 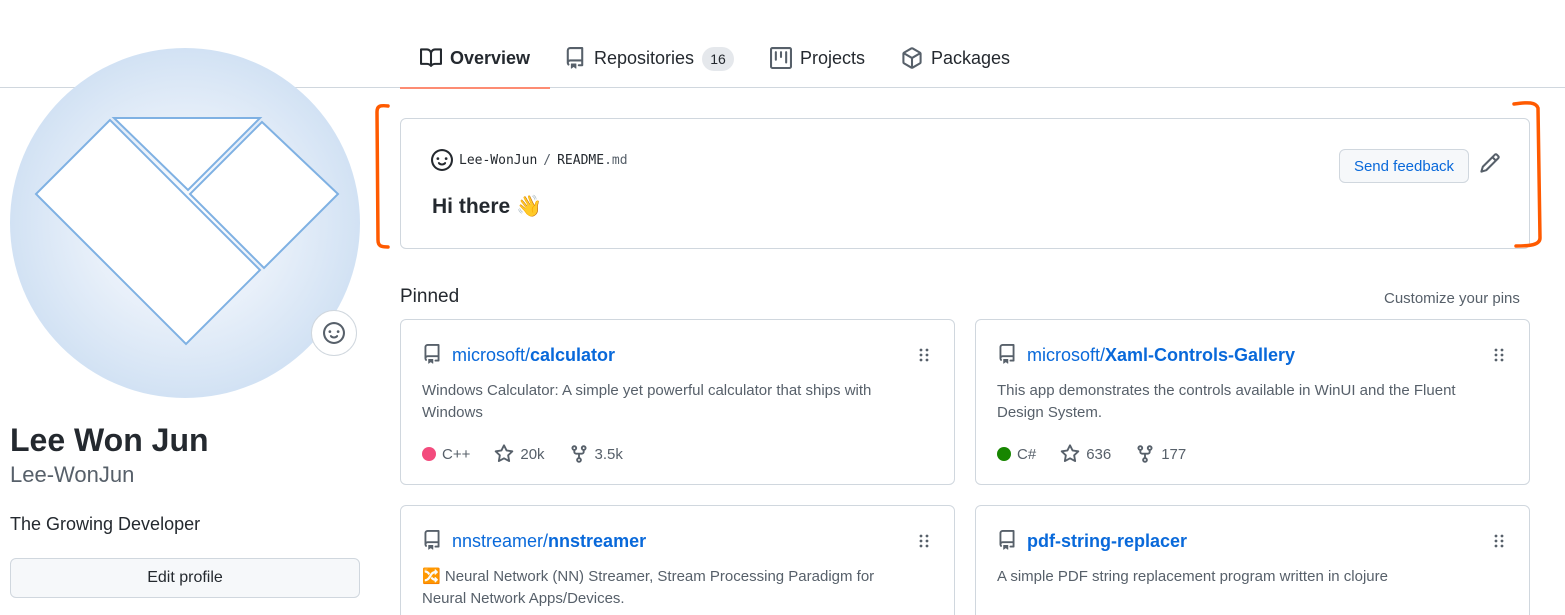 What do you see at coordinates (456, 454) in the screenshot?
I see `language-label: C++` at bounding box center [456, 454].